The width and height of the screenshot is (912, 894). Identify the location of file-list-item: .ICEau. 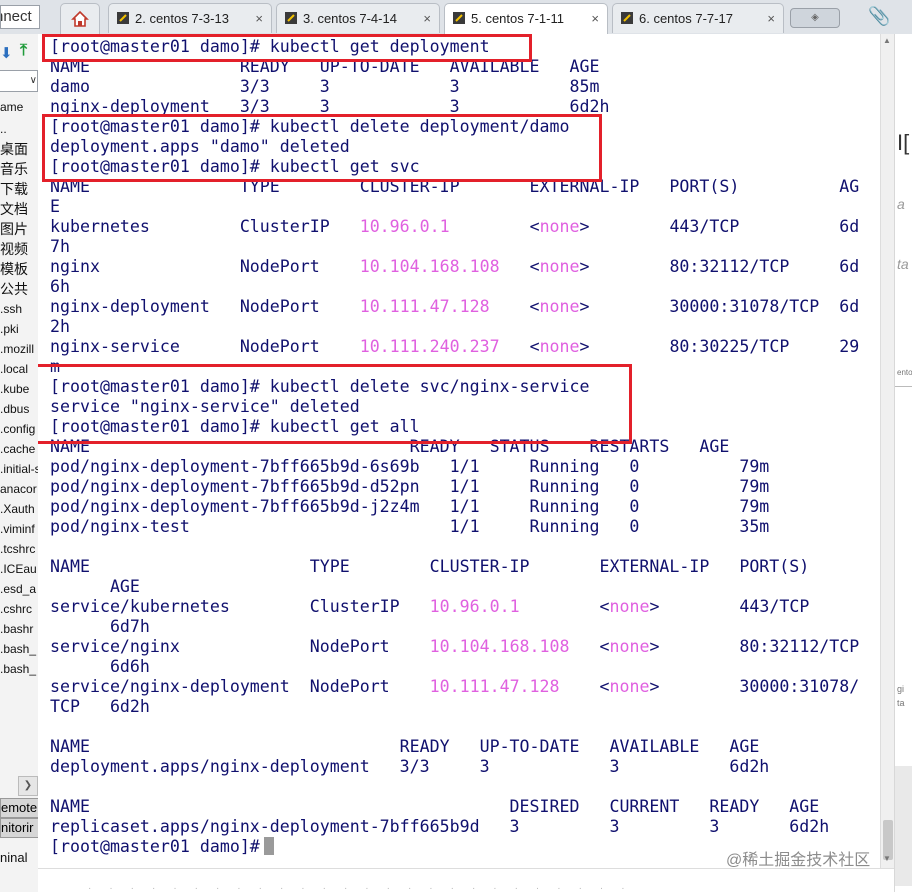
(19, 569).